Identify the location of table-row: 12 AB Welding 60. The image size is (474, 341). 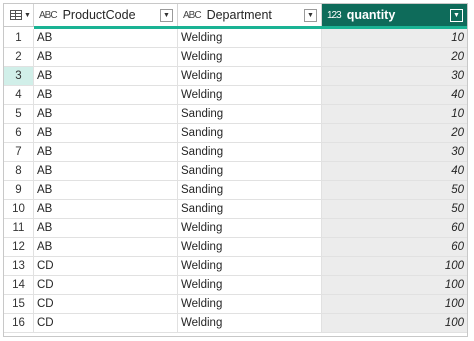
(235, 247).